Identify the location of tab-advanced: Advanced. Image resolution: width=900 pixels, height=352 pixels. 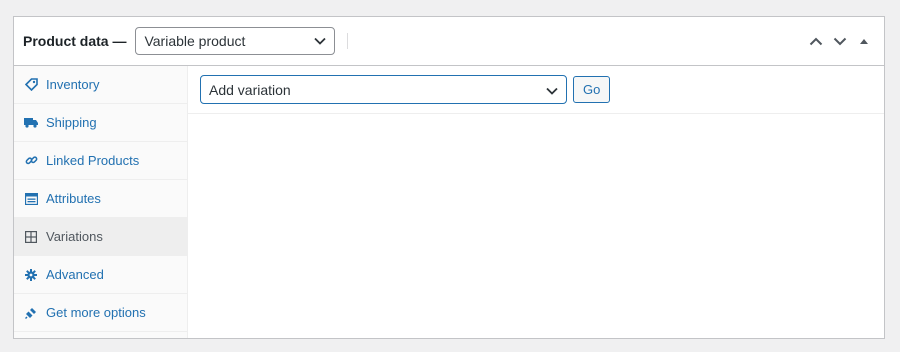
(100, 275).